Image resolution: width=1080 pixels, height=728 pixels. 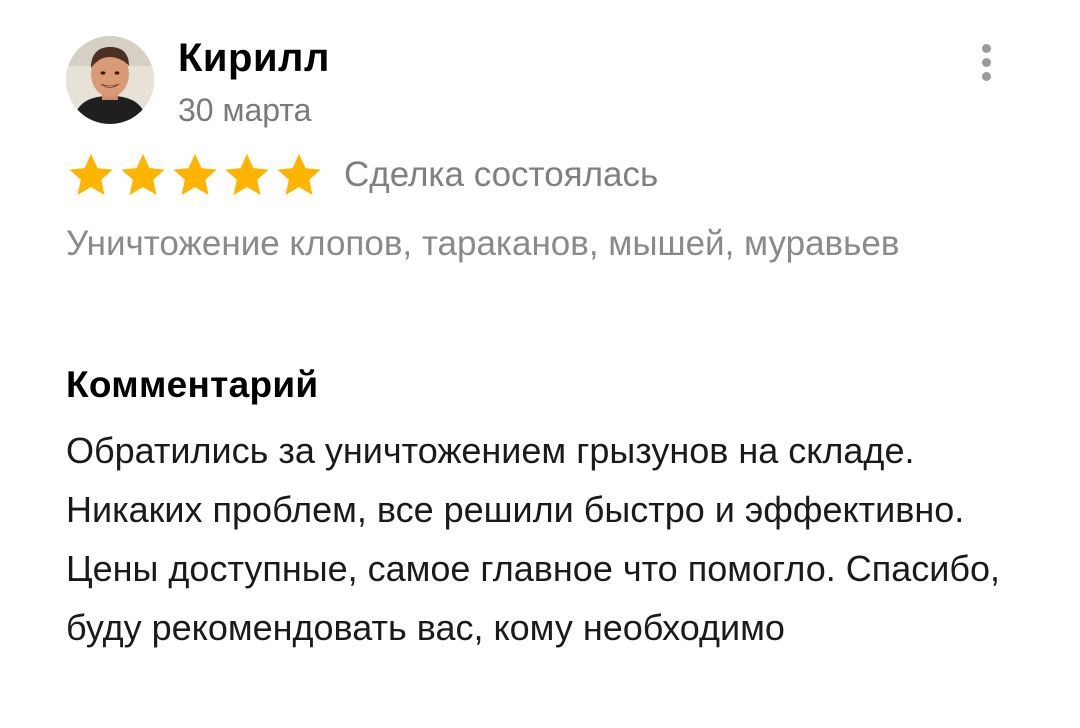 What do you see at coordinates (501, 174) in the screenshot?
I see `deal-status: Сделка состоялась` at bounding box center [501, 174].